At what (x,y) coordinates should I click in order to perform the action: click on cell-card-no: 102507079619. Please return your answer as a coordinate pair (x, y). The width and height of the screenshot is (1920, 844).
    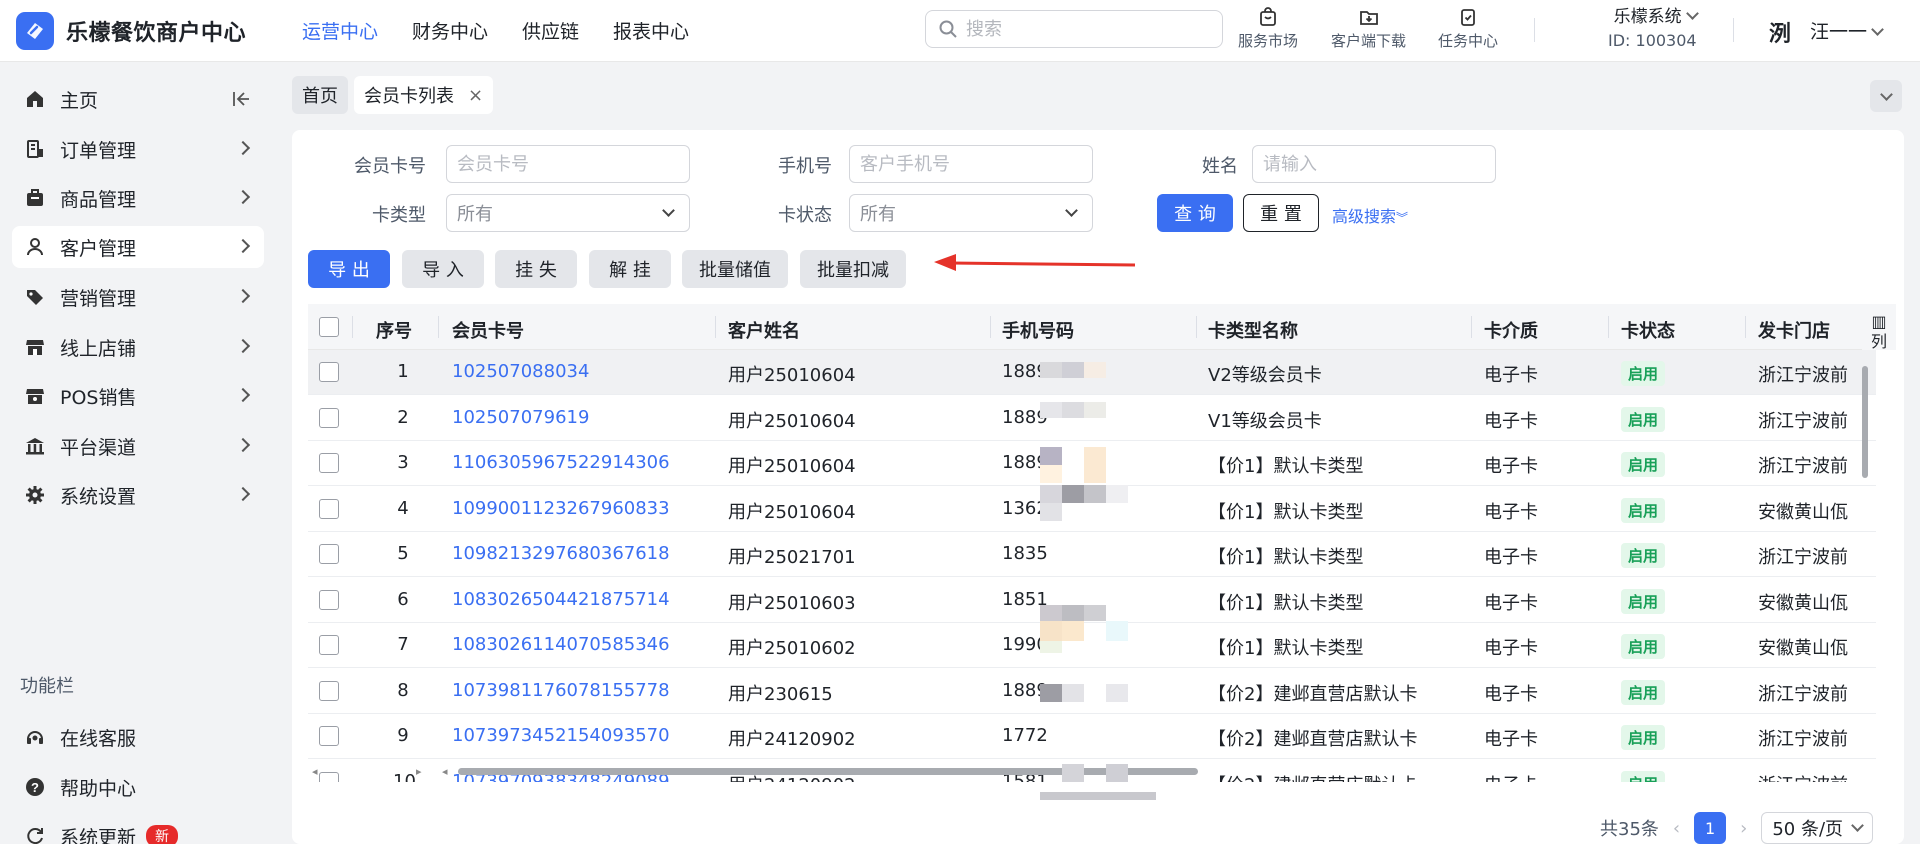
    Looking at the image, I should click on (520, 417).